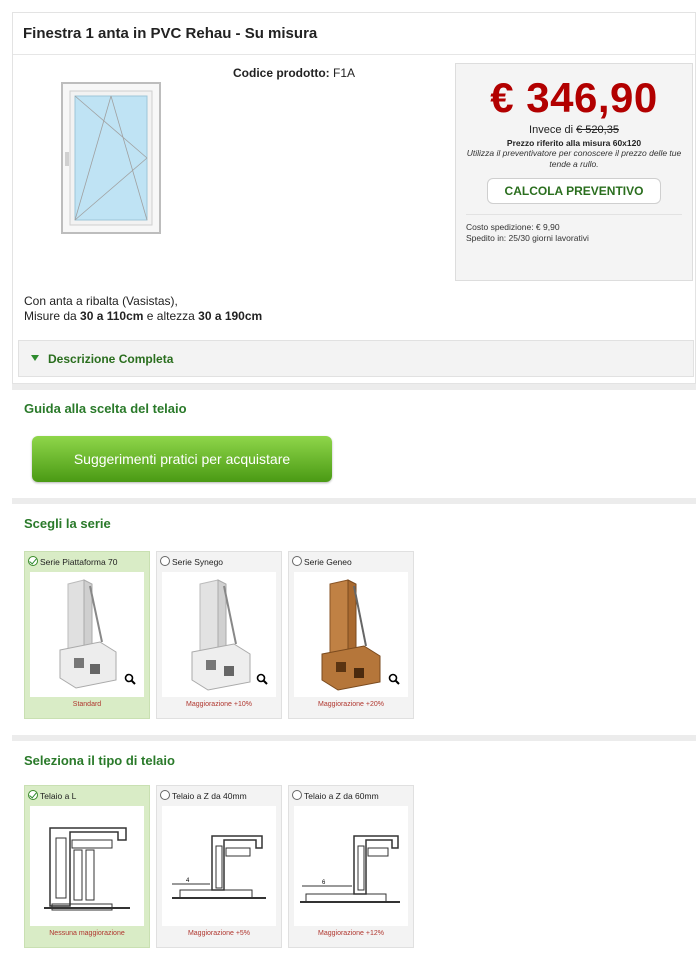  I want to click on old-price-label: Invece di, so click(553, 130).